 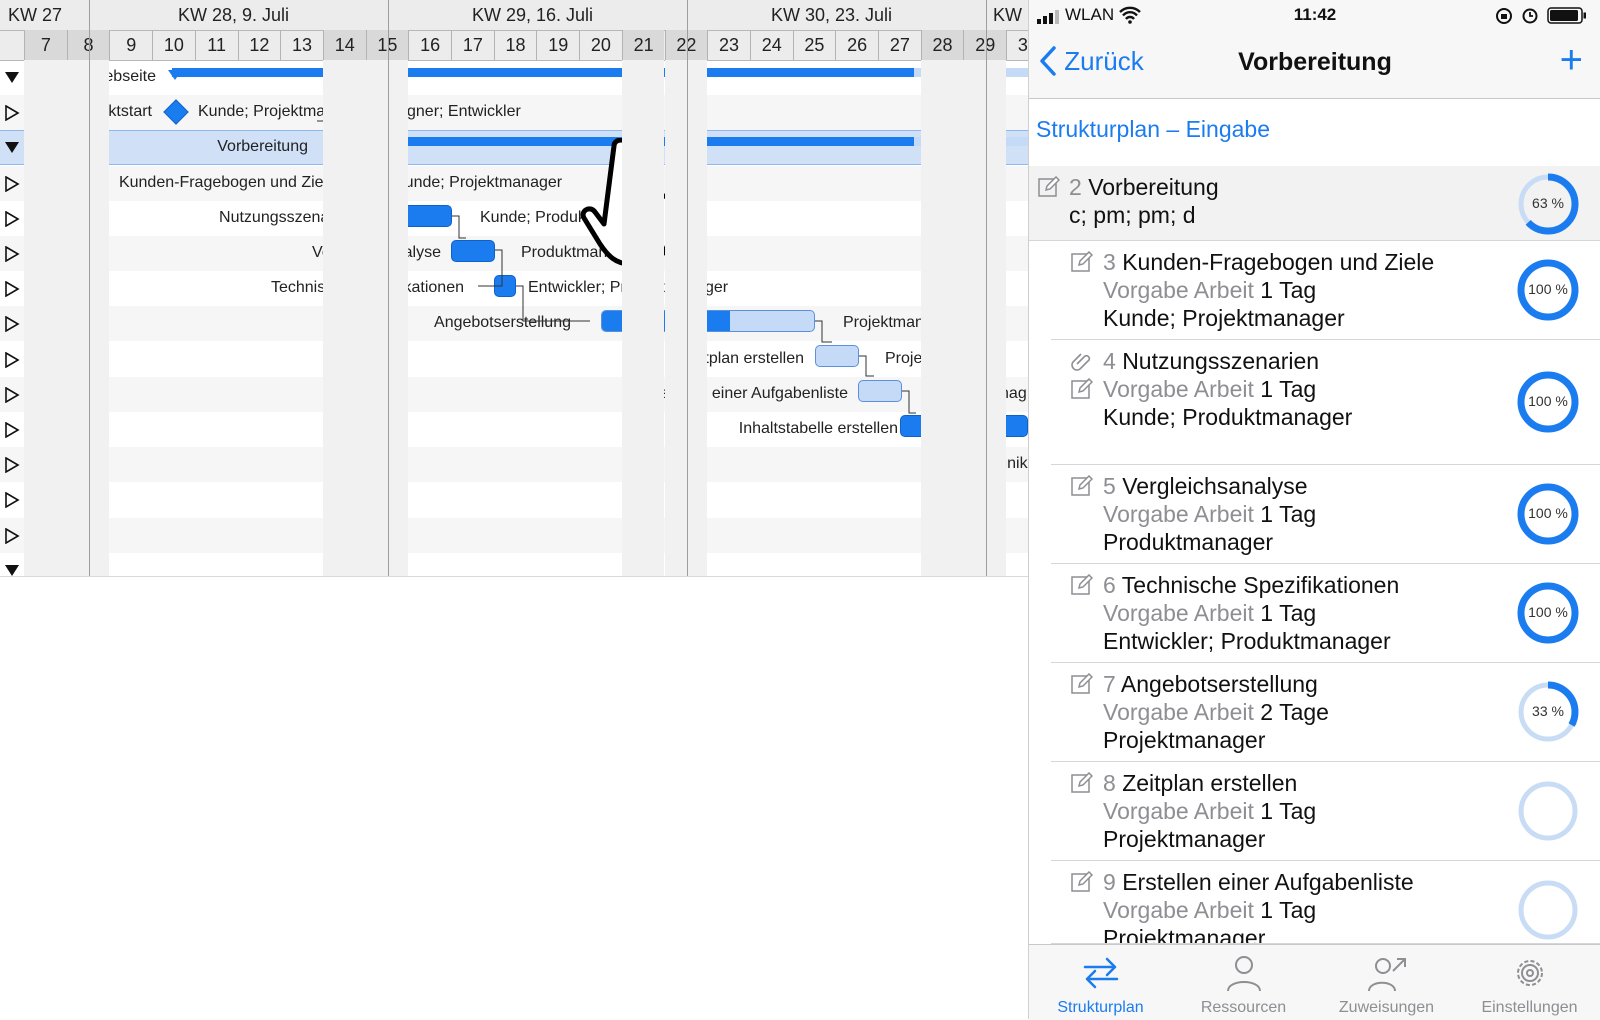 I want to click on task-name: Technische Spezifikationen, so click(x=1260, y=585).